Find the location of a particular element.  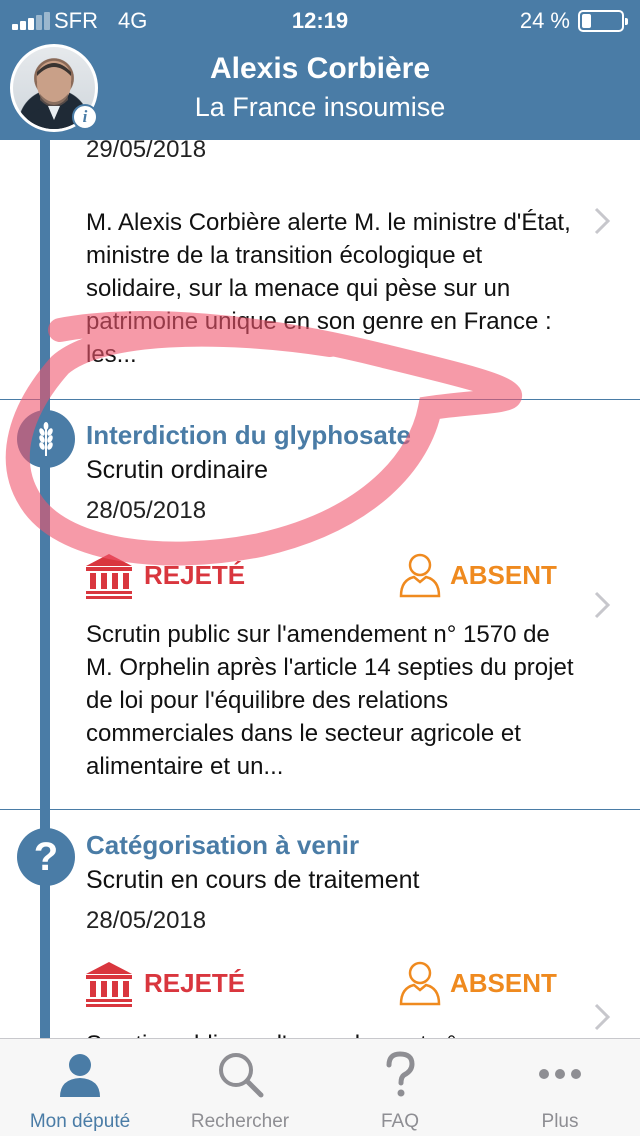

item-description: Scrutin public sur l'amendement n° is located at coordinates (331, 1033).